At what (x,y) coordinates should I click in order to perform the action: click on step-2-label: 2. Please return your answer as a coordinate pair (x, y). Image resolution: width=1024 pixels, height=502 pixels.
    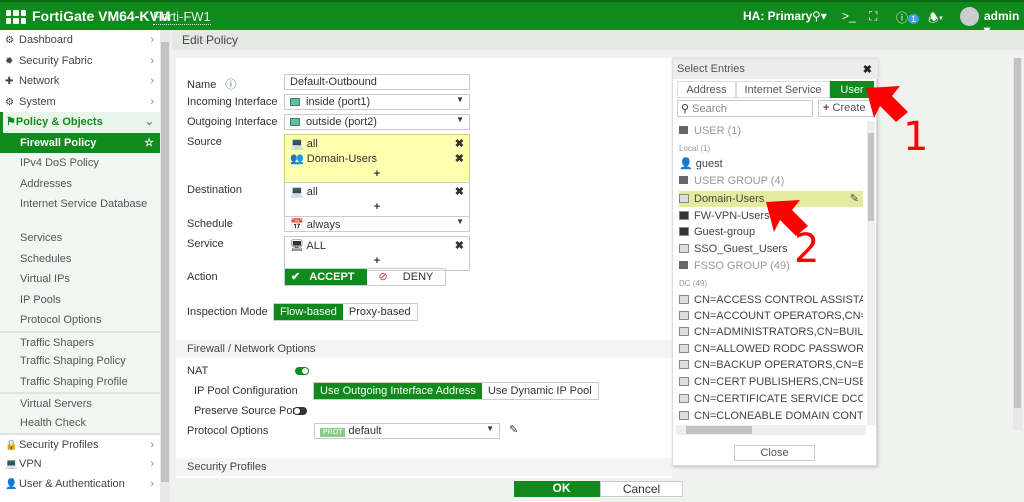
    Looking at the image, I should click on (806, 249).